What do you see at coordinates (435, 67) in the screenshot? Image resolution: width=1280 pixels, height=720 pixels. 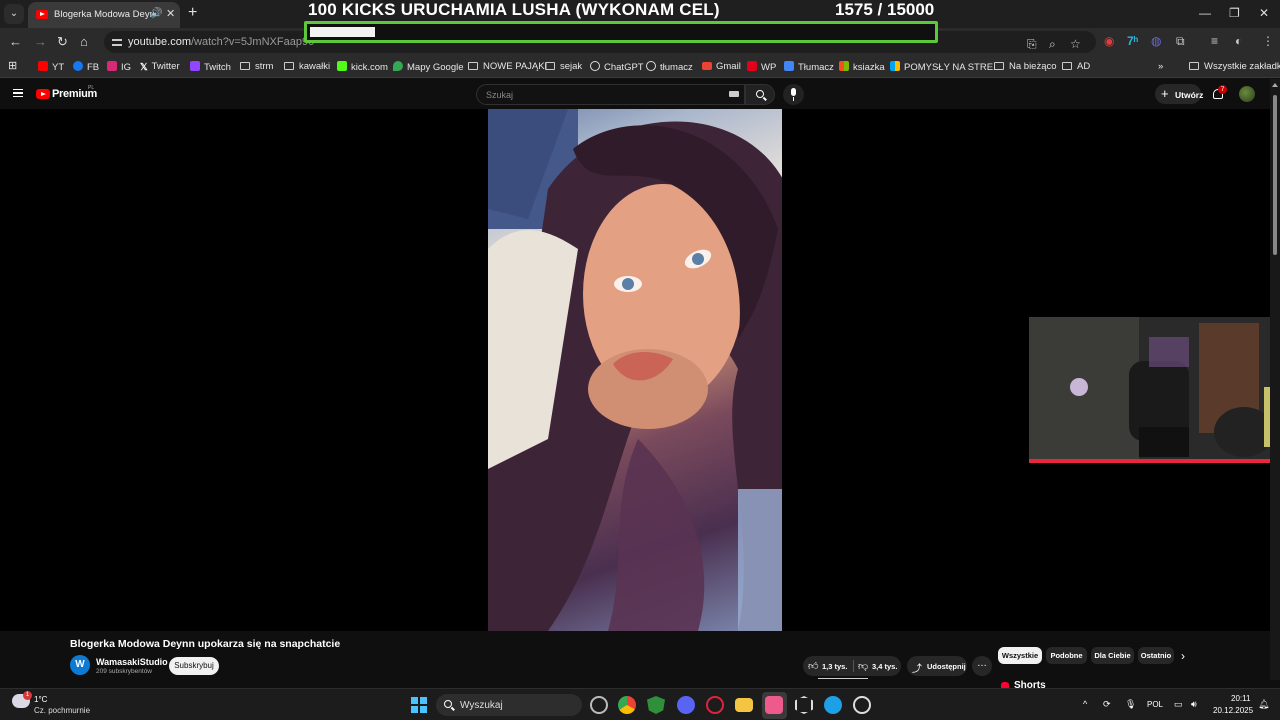 I see `bookmark-label: Mapy Google` at bounding box center [435, 67].